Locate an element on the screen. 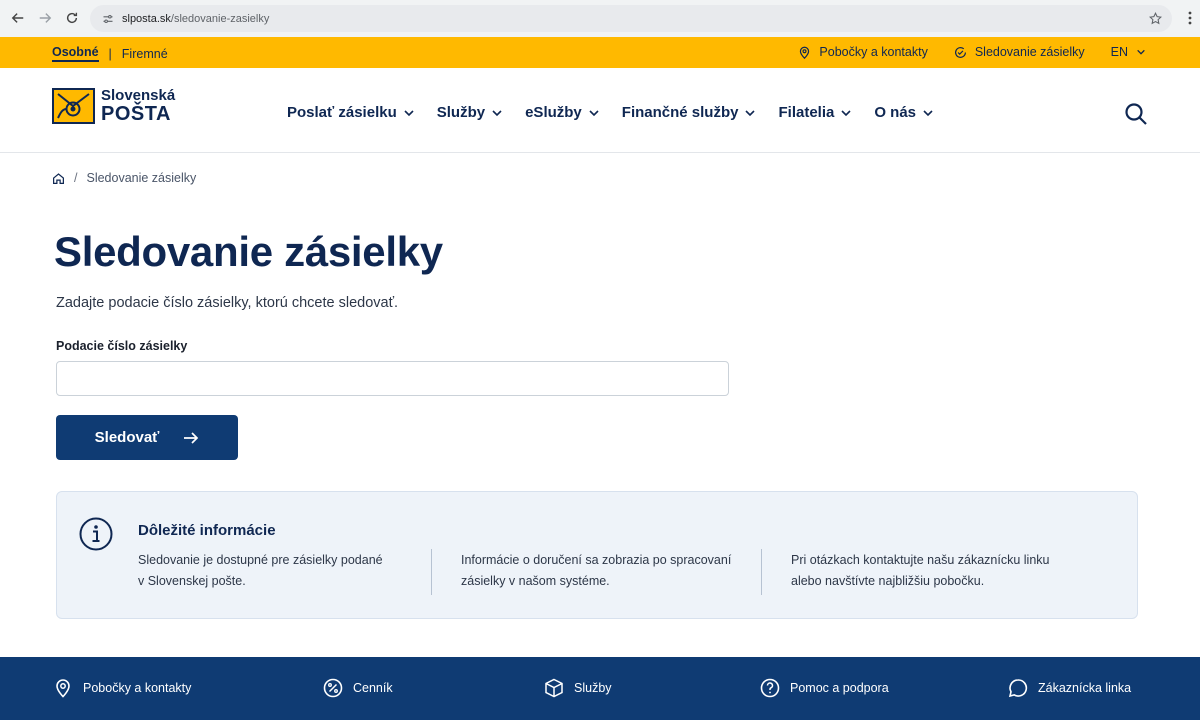  nav-item-financial-services: Finančné služby is located at coordinates (689, 112).